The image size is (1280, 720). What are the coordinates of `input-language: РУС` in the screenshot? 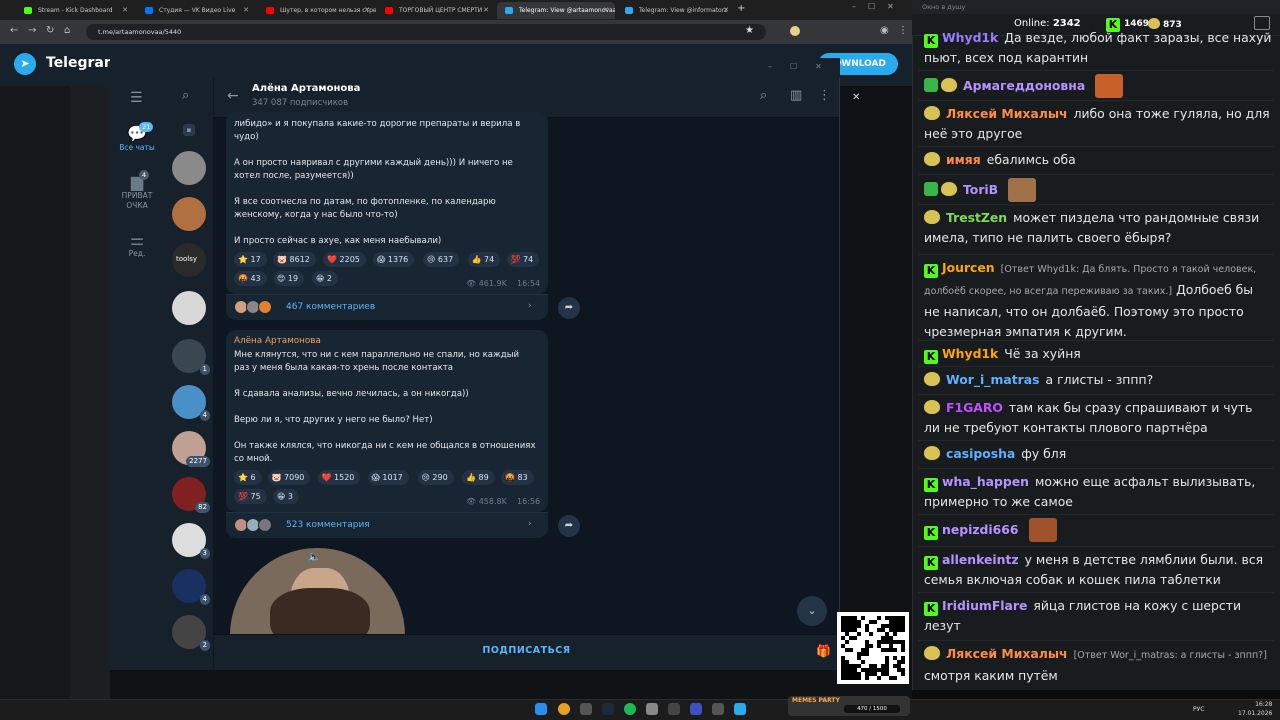 It's located at (1198, 709).